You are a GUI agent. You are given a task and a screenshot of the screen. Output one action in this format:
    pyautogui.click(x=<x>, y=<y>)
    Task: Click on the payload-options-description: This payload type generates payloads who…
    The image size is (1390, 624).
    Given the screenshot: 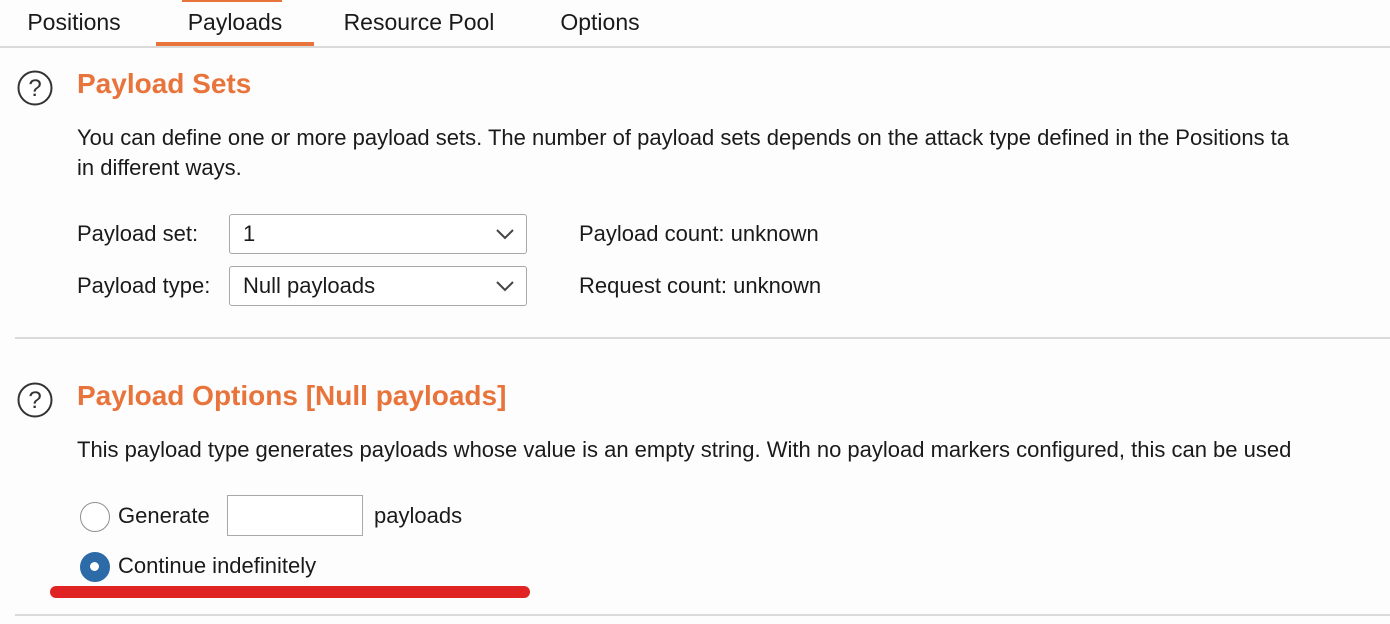 What is the action you would take?
    pyautogui.click(x=684, y=449)
    